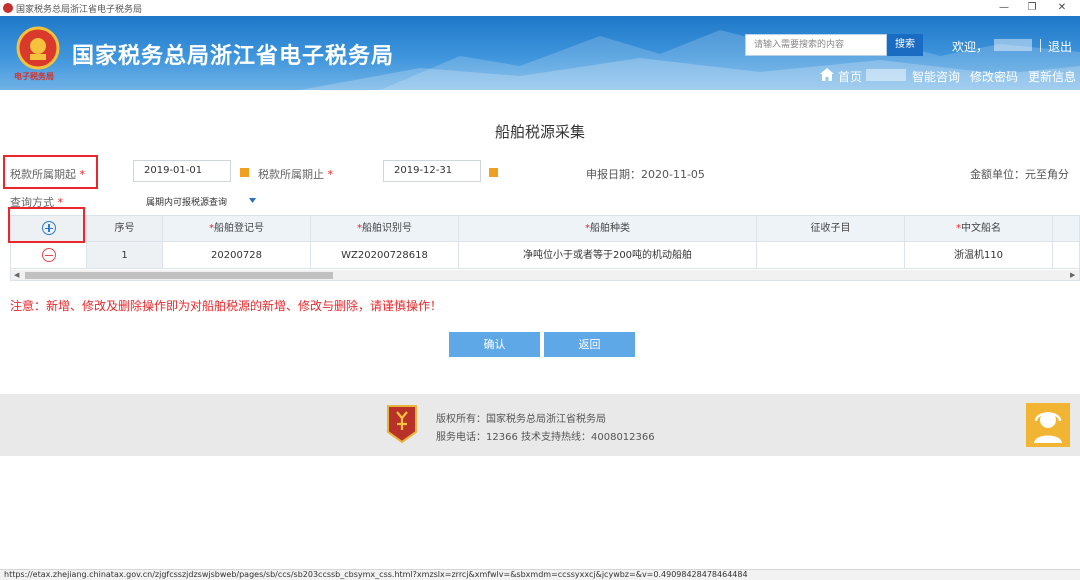  Describe the element at coordinates (608, 255) in the screenshot. I see `cell-ship-type: 净吨位小于或者等于200吨的机动船舶` at that location.